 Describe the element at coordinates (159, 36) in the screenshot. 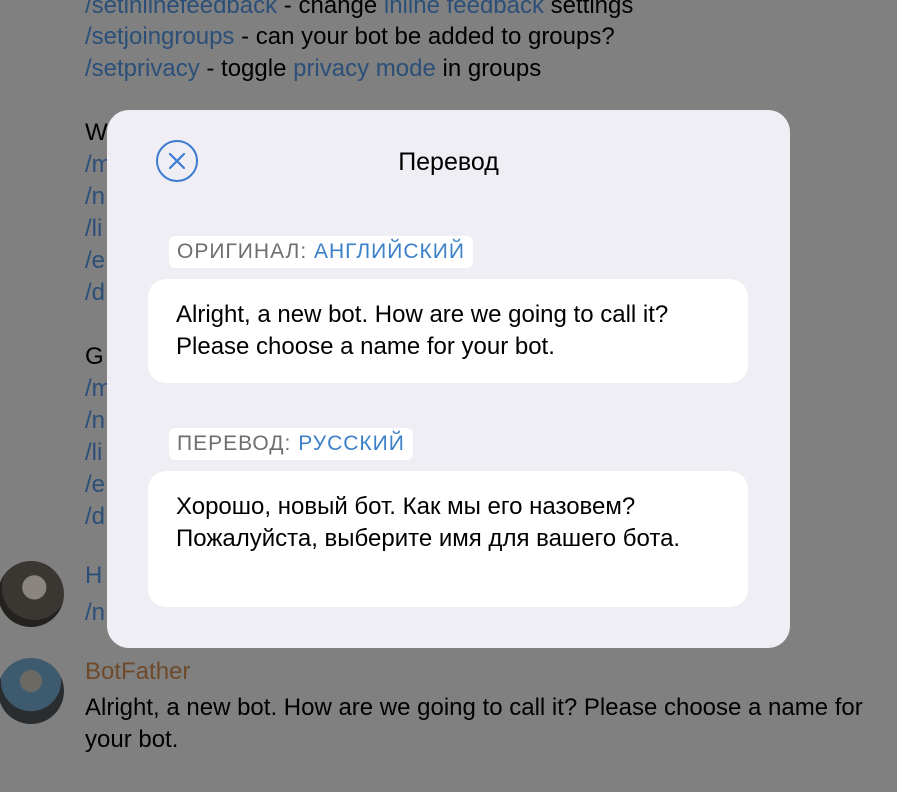

I see `command-link: /setjoingroups` at that location.